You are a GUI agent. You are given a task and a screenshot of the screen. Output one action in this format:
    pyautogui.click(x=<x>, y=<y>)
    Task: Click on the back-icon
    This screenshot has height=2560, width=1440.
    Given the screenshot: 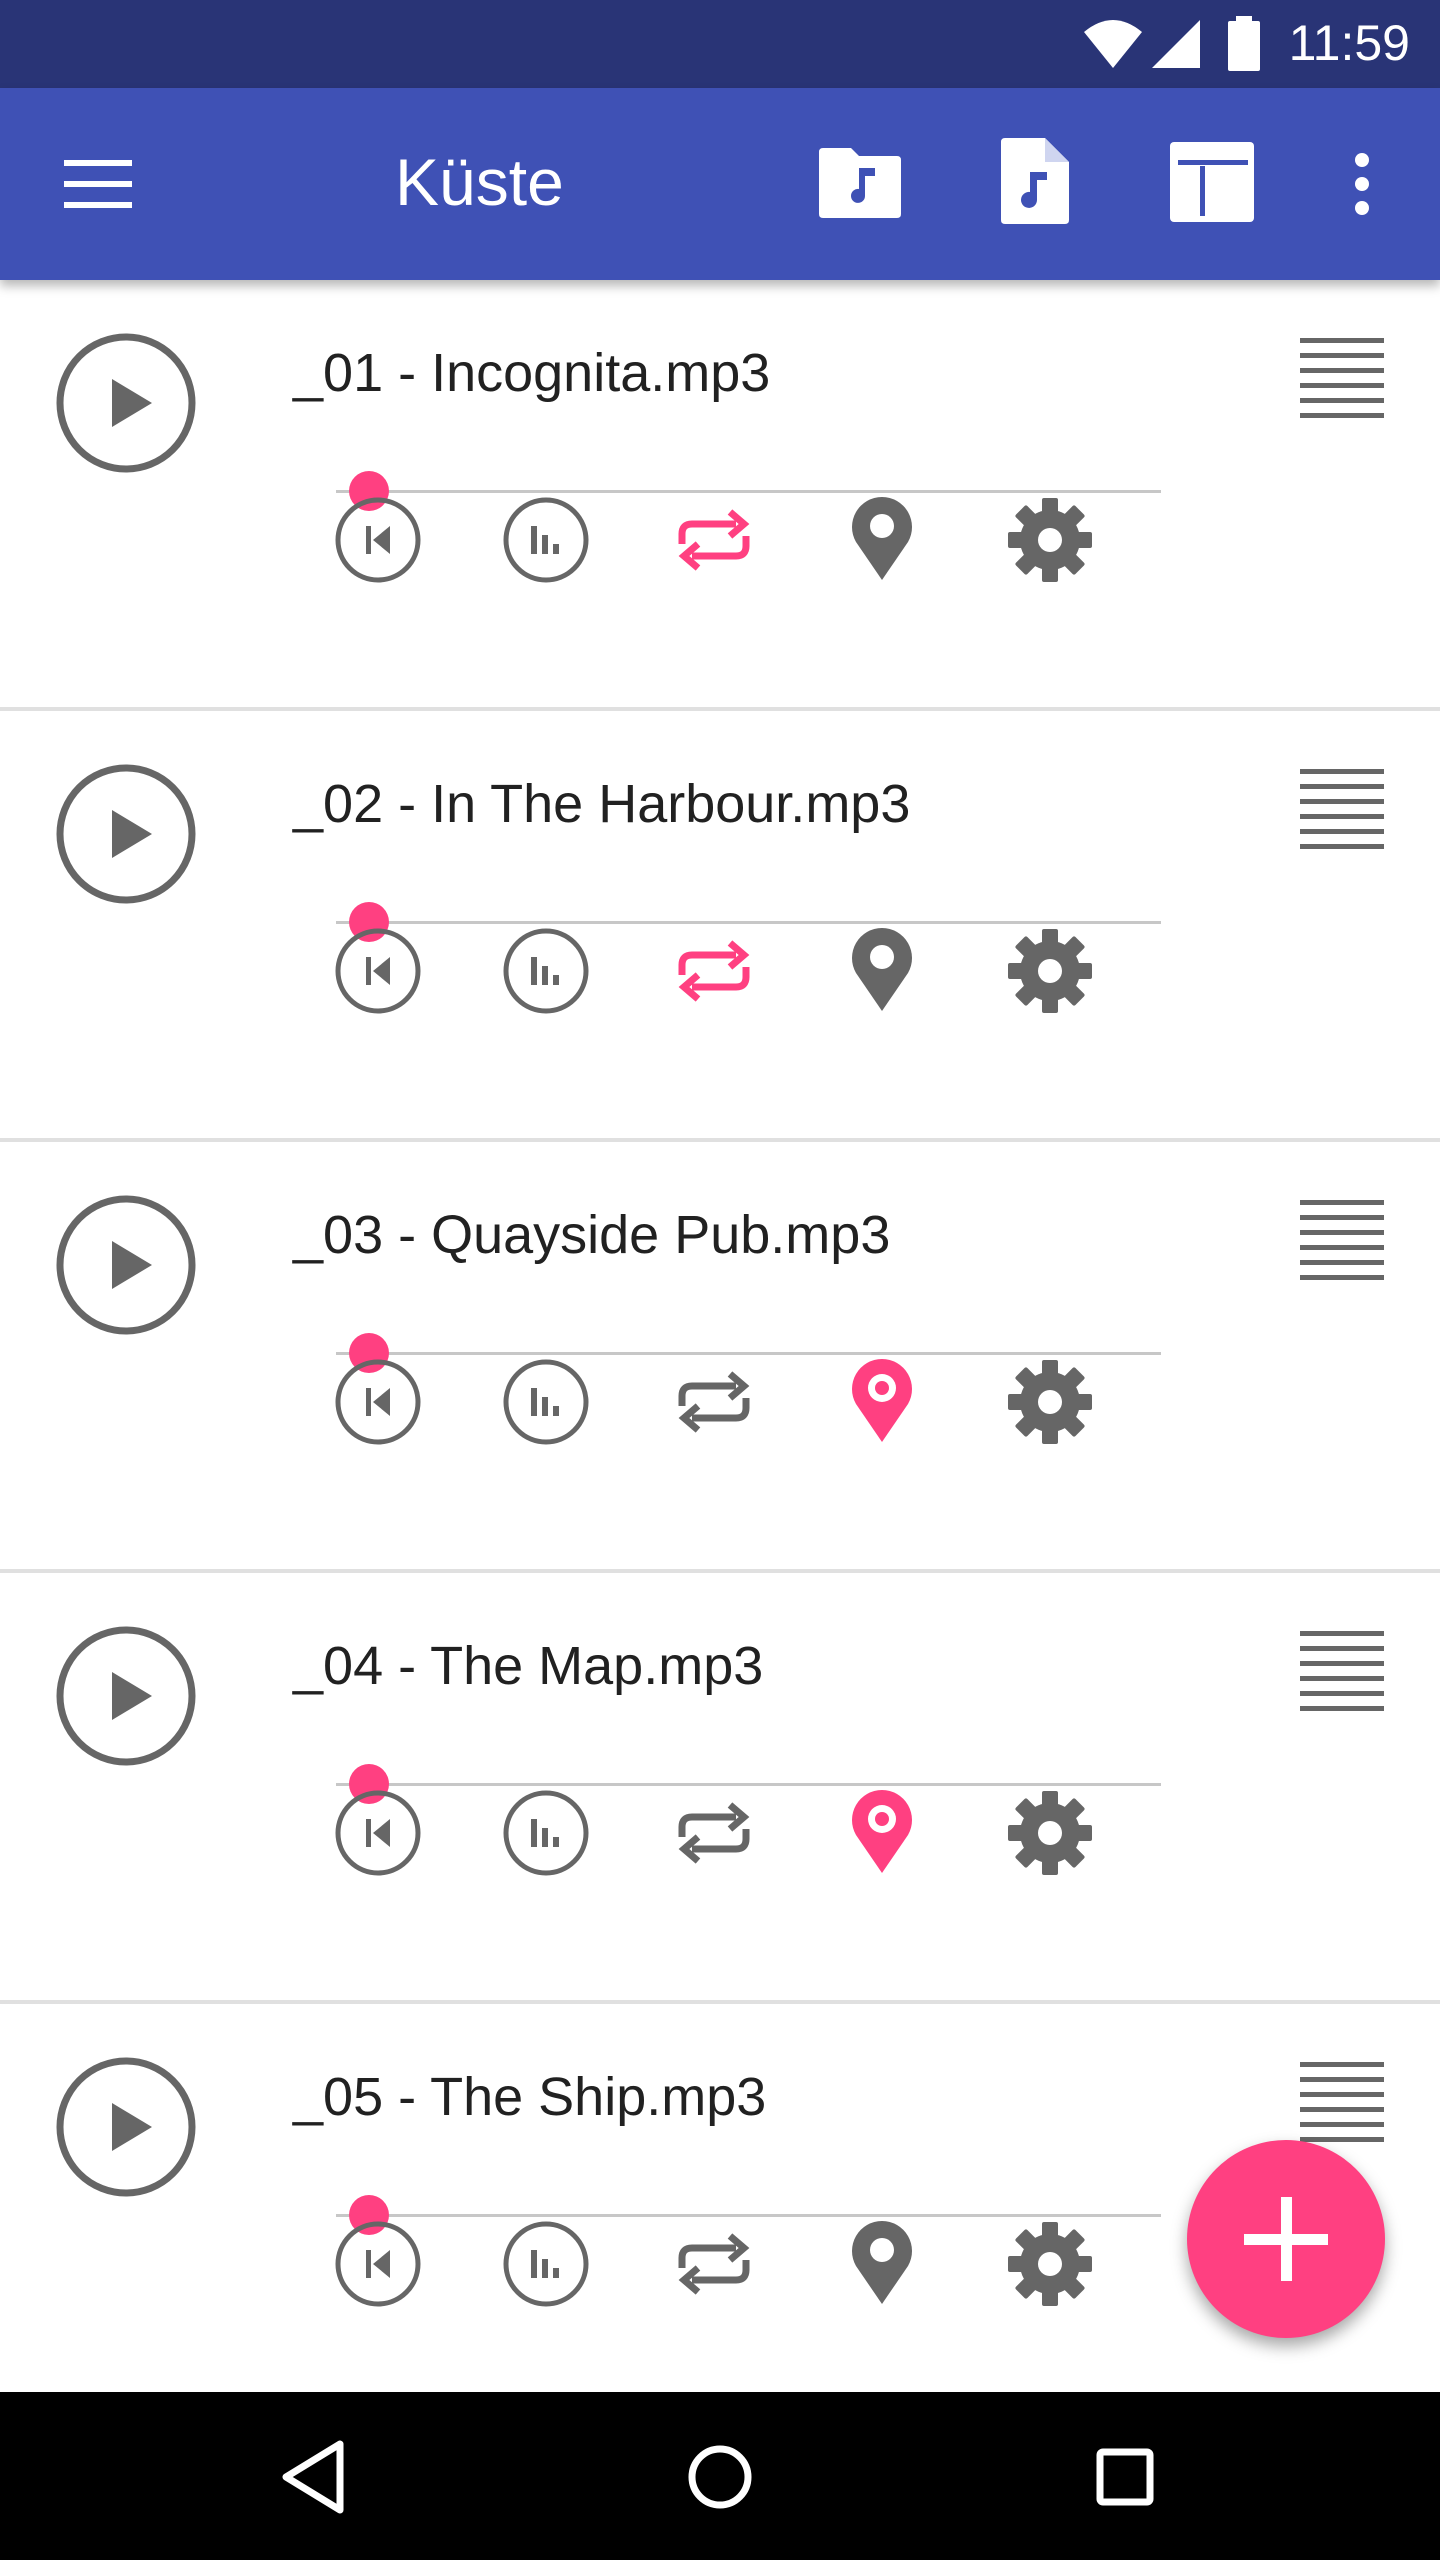 What is the action you would take?
    pyautogui.click(x=315, y=2477)
    